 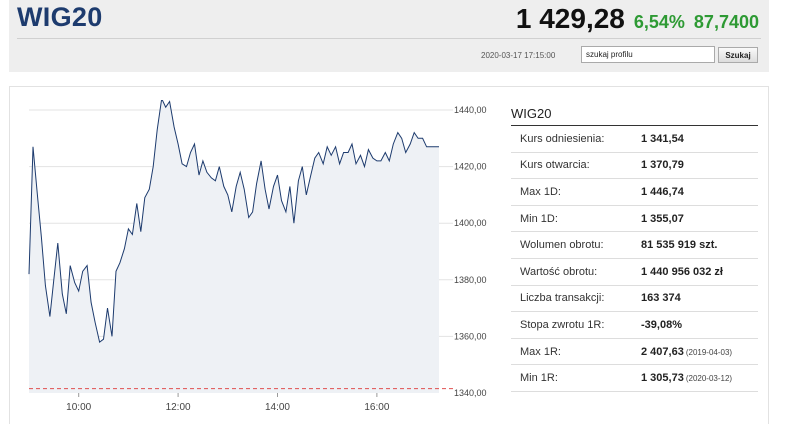 I want to click on instrument-title: WIG20, so click(x=60, y=17).